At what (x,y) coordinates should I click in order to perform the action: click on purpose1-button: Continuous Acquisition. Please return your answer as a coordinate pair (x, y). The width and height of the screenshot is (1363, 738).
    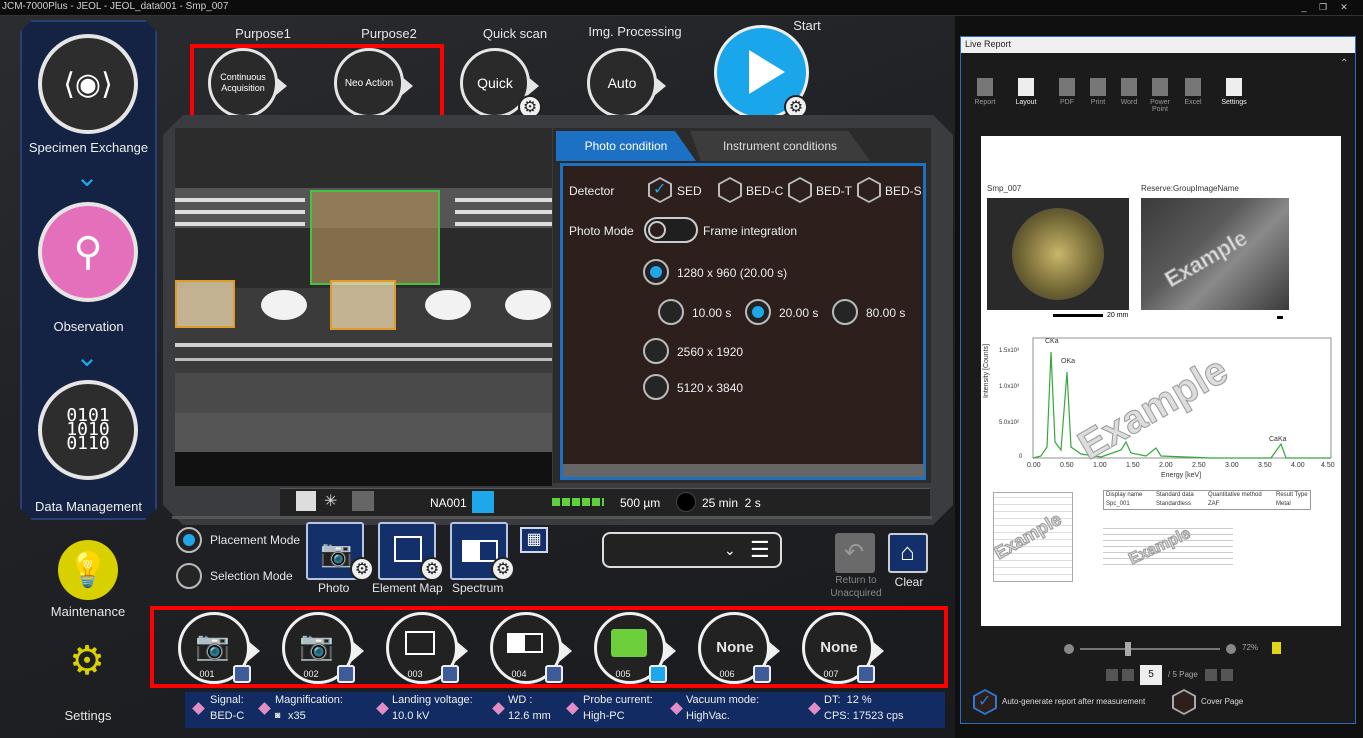
    Looking at the image, I should click on (247, 83).